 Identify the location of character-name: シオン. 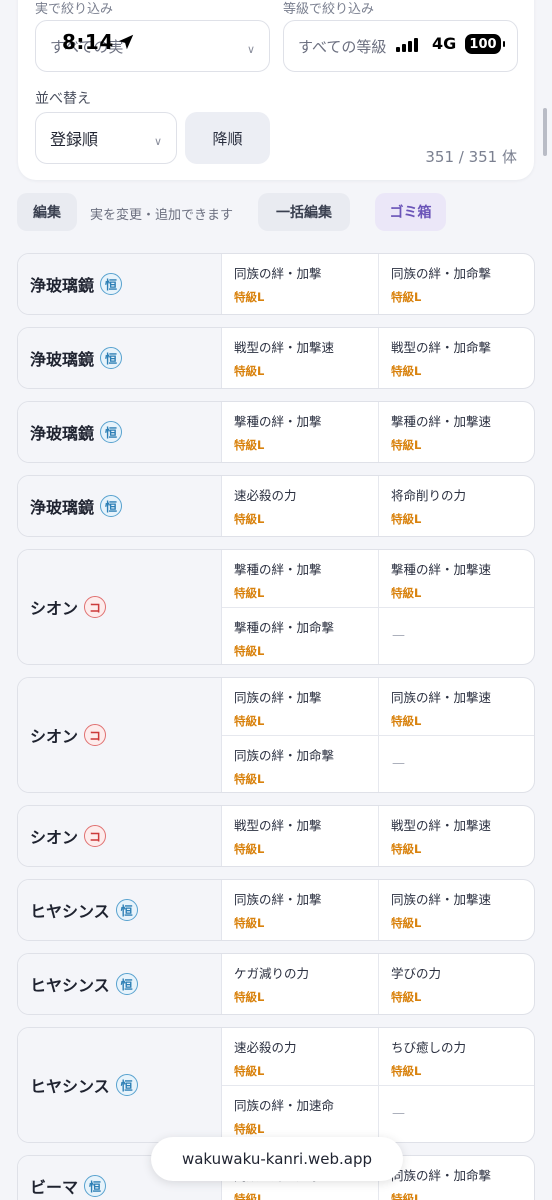
(54, 608).